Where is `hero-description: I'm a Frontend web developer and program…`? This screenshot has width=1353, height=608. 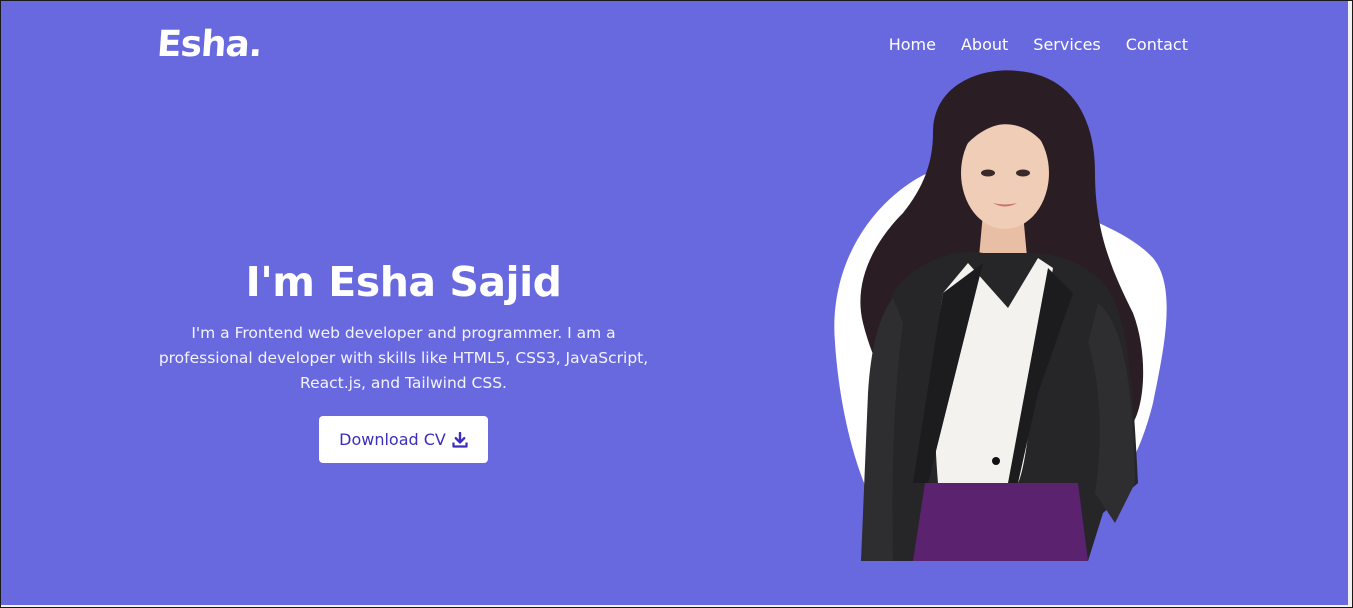
hero-description: I'm a Frontend web developer and program… is located at coordinates (403, 358).